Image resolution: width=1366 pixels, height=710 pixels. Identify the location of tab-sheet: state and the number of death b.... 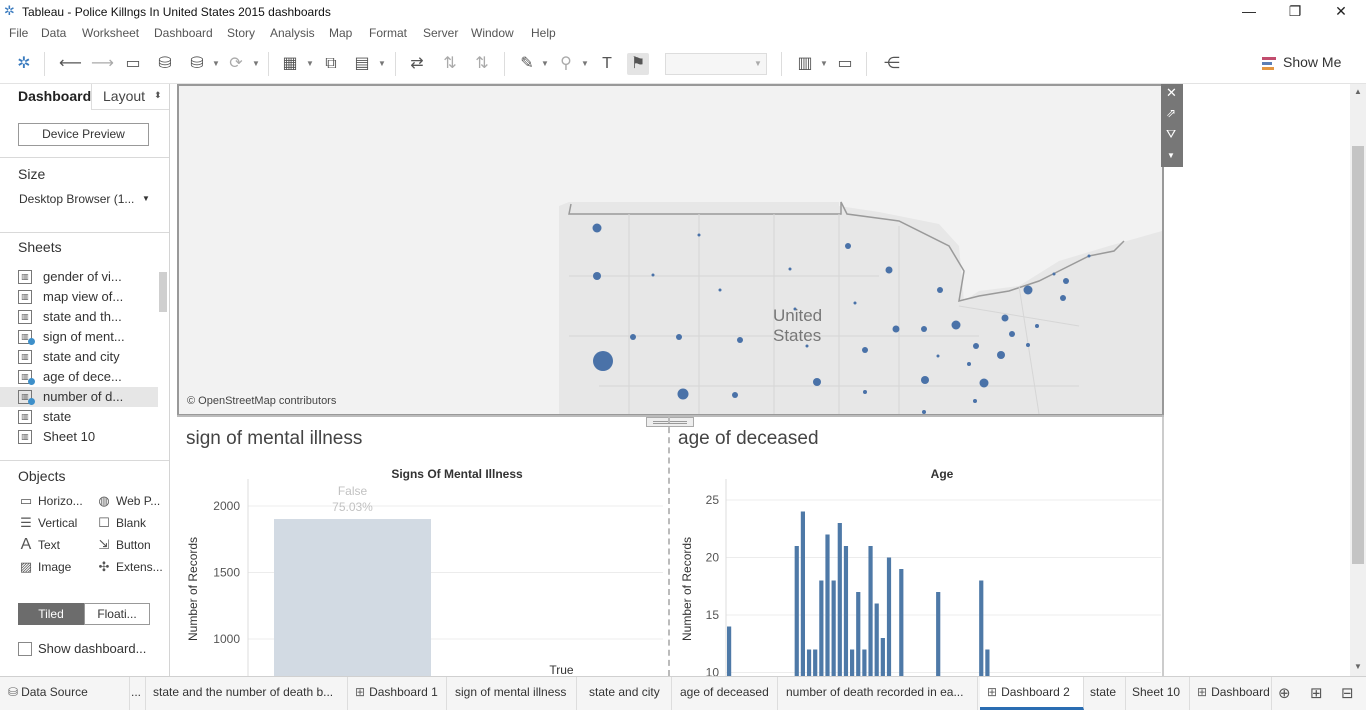
(247, 693).